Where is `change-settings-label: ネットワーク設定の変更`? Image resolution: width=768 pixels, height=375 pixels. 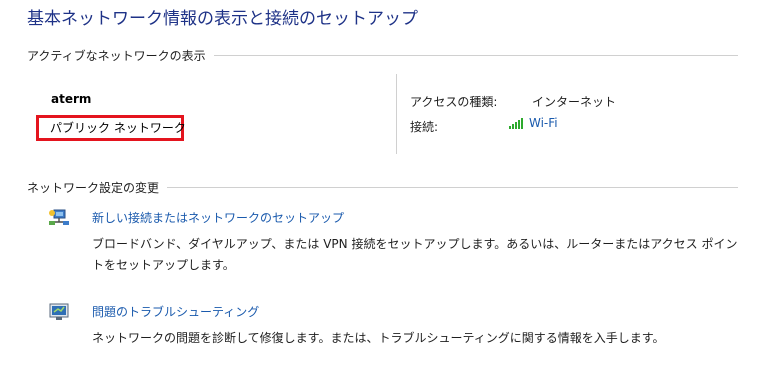
change-settings-label: ネットワーク設定の変更 is located at coordinates (93, 187).